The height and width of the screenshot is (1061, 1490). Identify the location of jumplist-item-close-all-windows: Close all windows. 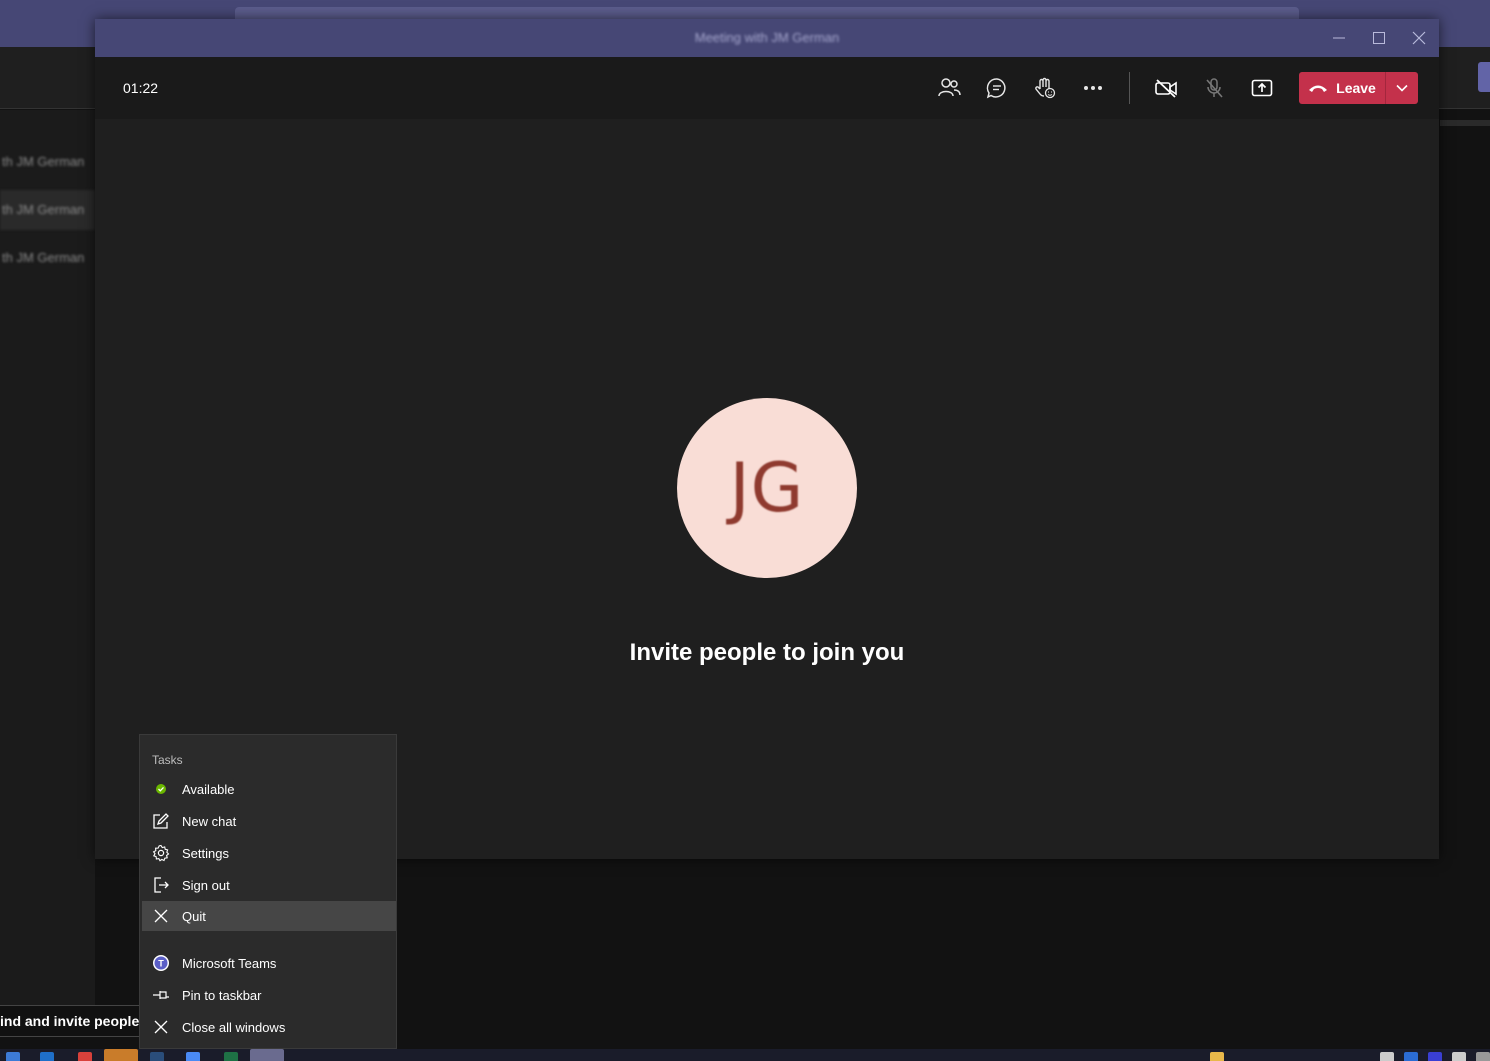
(269, 1027).